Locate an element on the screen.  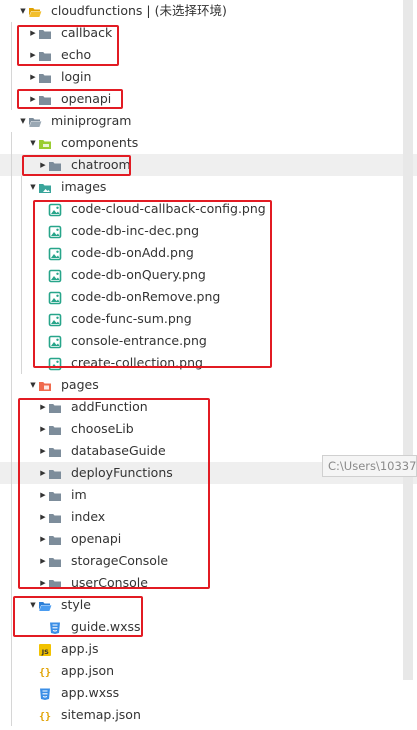
tree-item: ▶ storageConsole is located at coordinates (208, 561).